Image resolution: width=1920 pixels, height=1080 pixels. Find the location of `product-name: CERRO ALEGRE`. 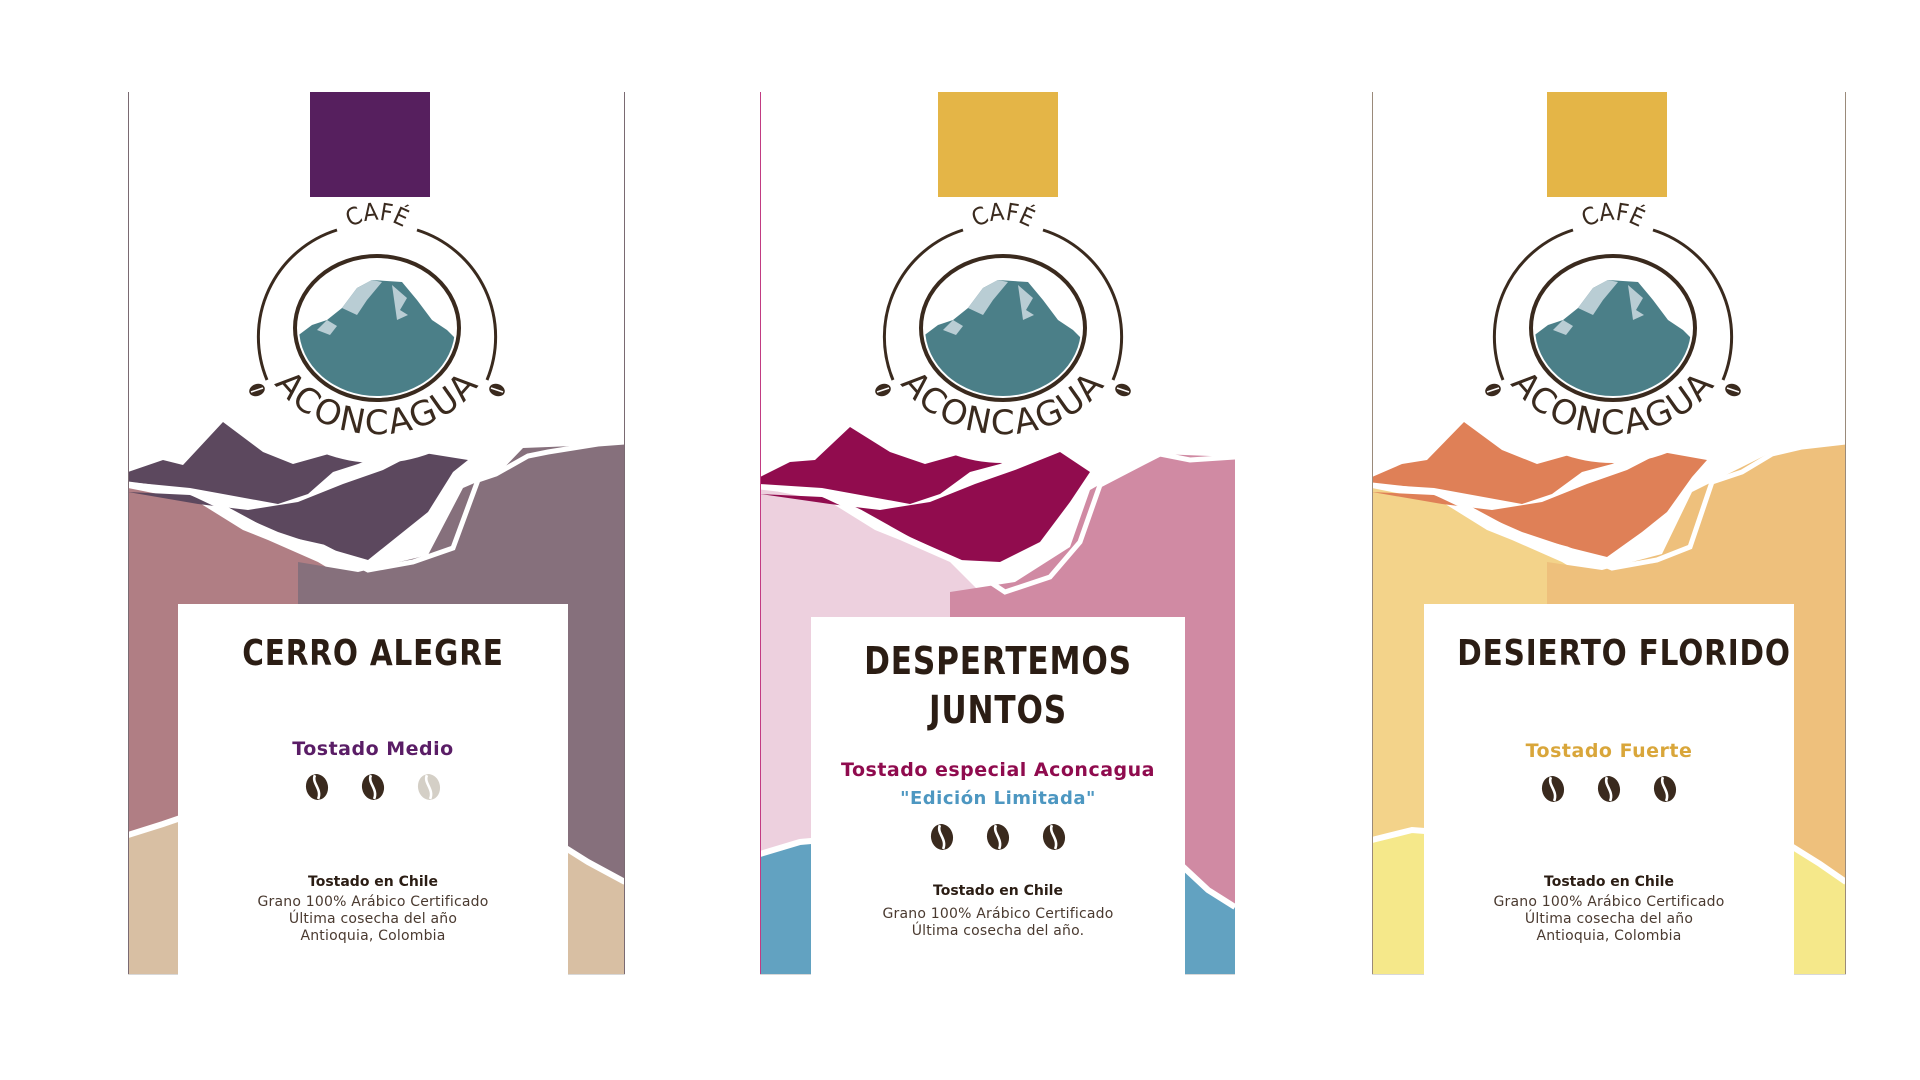

product-name: CERRO ALEGRE is located at coordinates (373, 653).